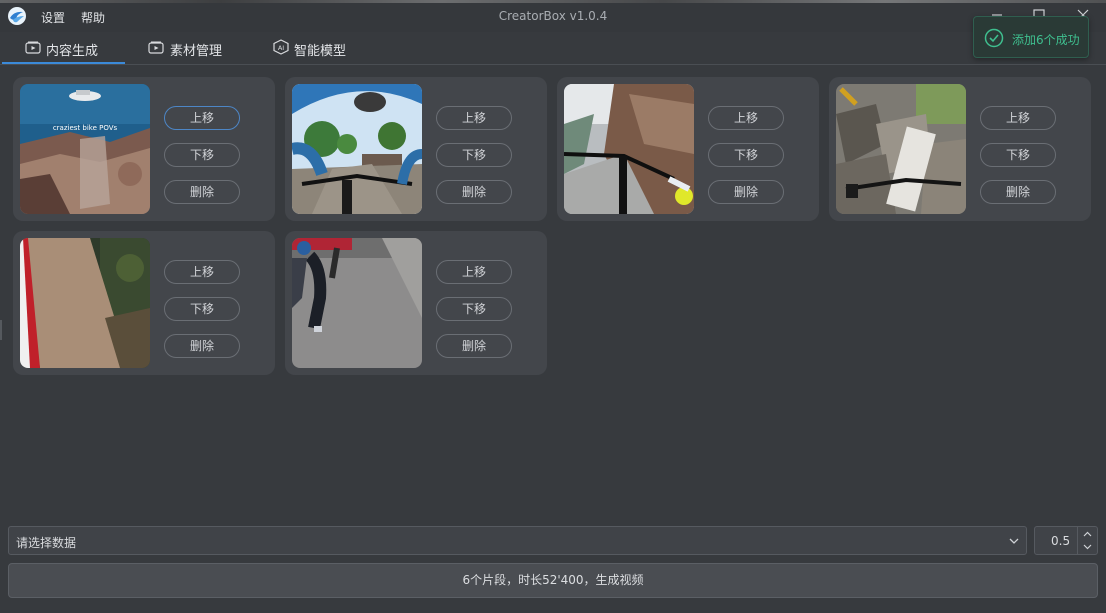 The width and height of the screenshot is (1106, 613). I want to click on title-strip, so click(553, 1).